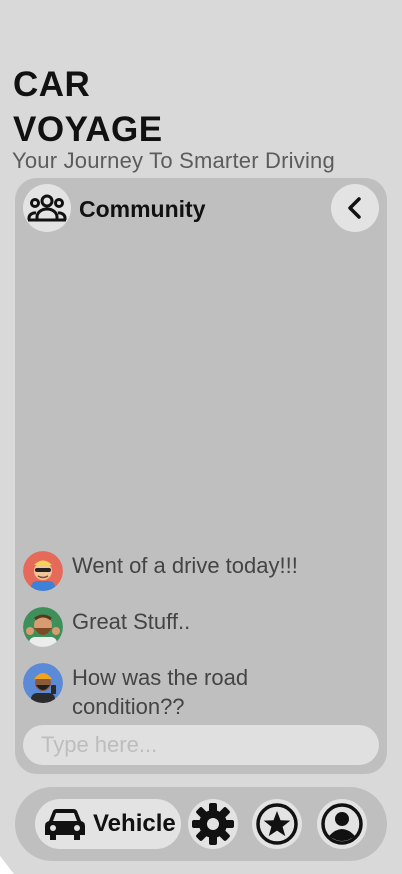  I want to click on community-icon, so click(47, 208).